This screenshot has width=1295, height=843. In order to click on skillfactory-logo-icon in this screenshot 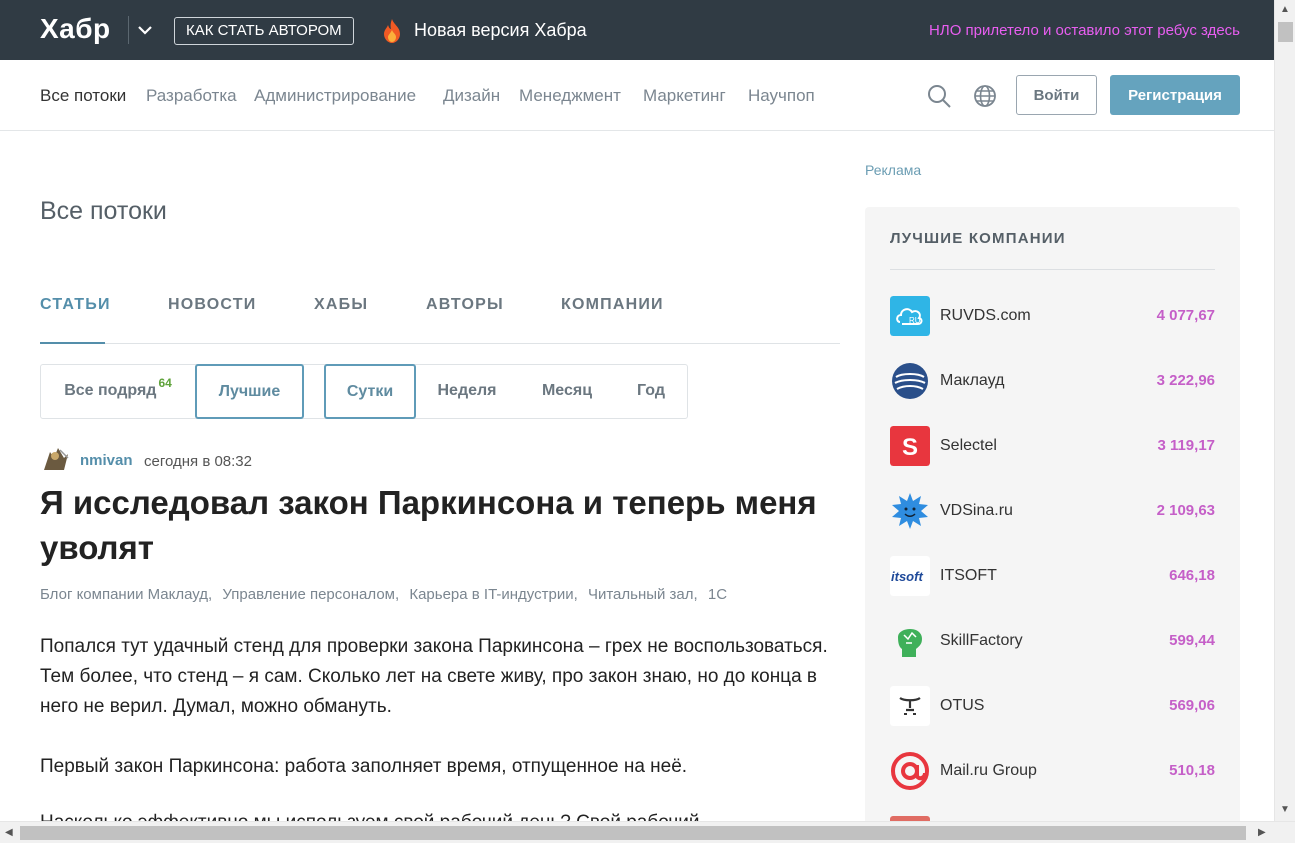, I will do `click(910, 643)`.